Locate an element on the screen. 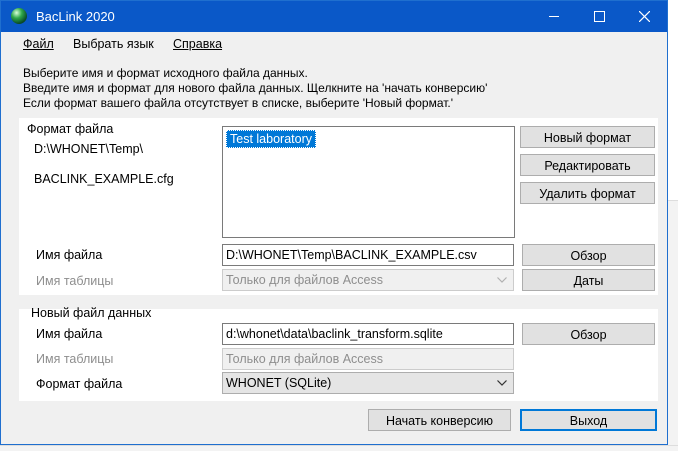 The width and height of the screenshot is (678, 451). target-table-input: Только для файлов Access is located at coordinates (368, 359).